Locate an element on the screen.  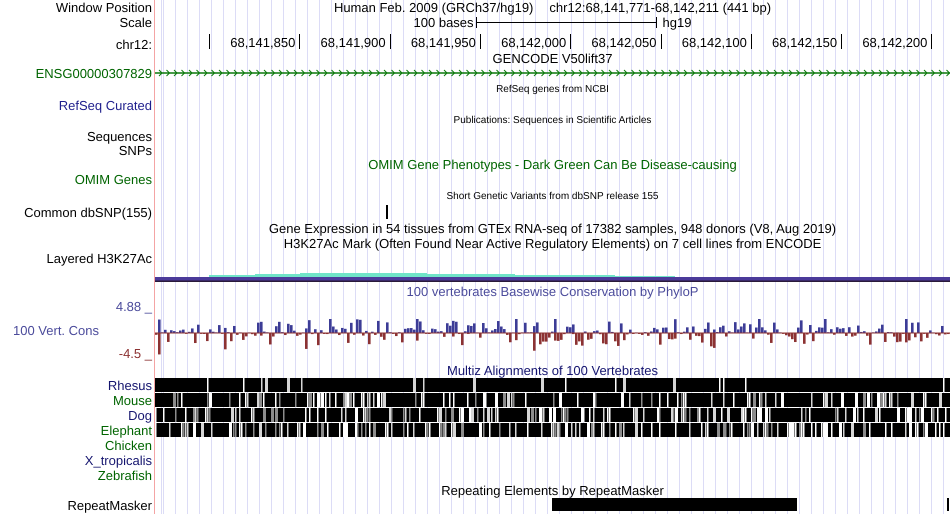
track-title: 100 vertebrates Basewise Conservation by PhyloP is located at coordinates (552, 291).